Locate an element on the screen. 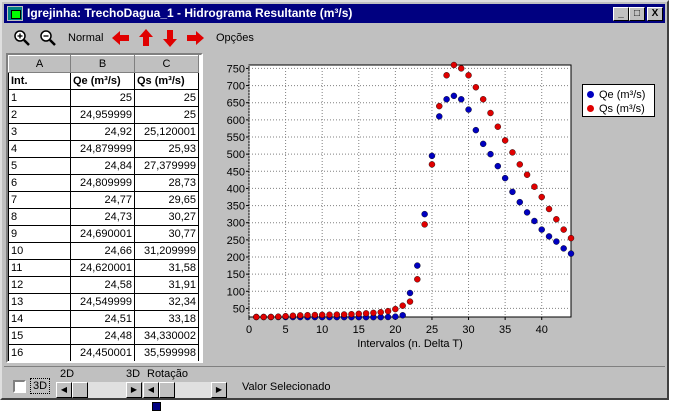 The image size is (673, 411). table-cell: 24,51 is located at coordinates (102, 319).